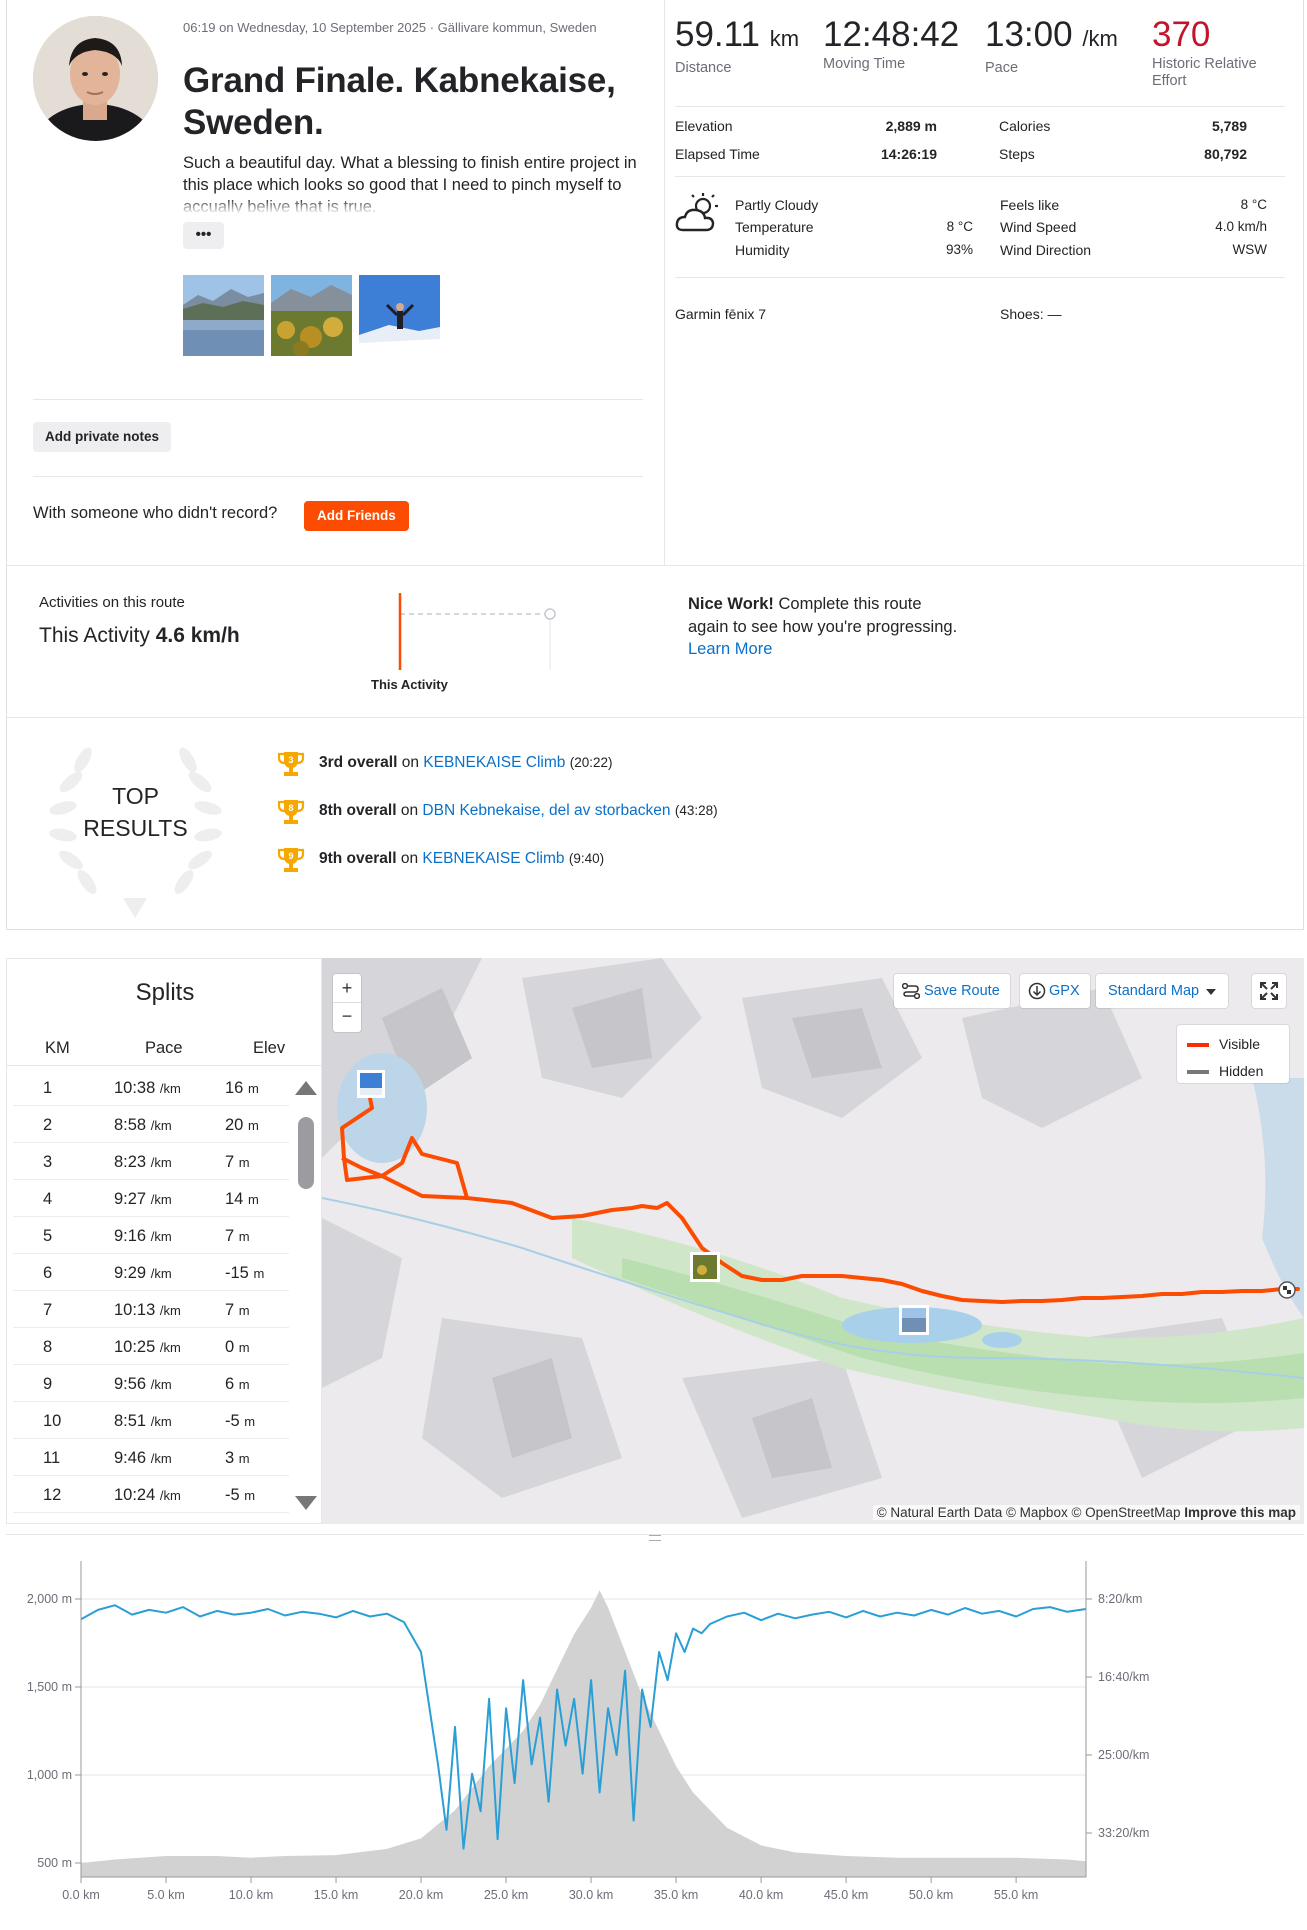 This screenshot has width=1307, height=1930. Describe the element at coordinates (143, 1162) in the screenshot. I see `split-pace: 8:23 /km` at that location.